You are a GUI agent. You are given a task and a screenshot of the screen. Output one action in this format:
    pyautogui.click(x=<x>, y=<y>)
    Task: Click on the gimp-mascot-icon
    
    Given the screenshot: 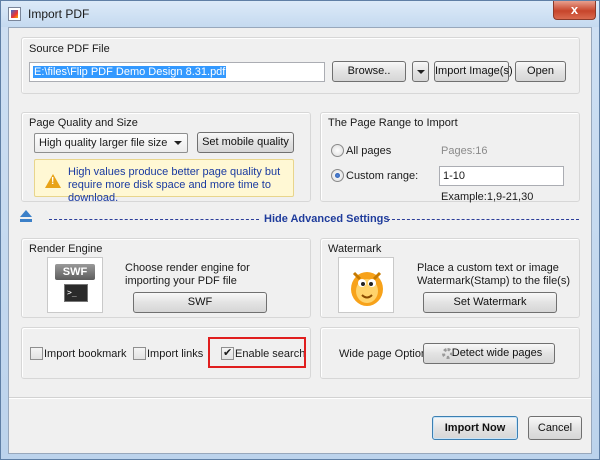 What is the action you would take?
    pyautogui.click(x=367, y=288)
    